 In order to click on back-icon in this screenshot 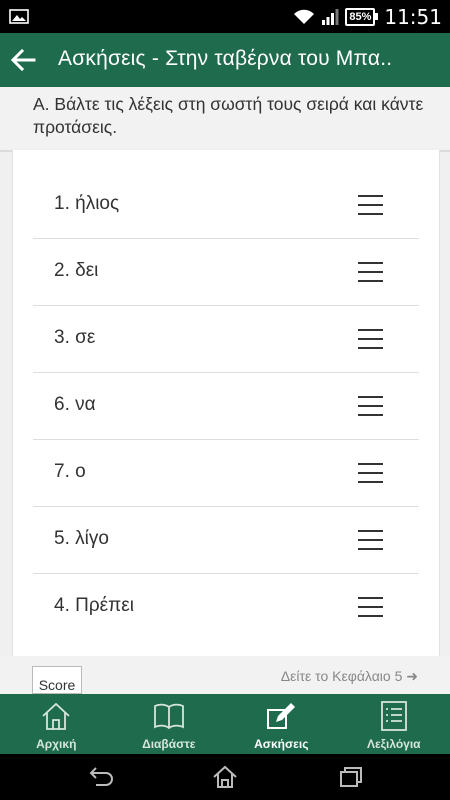, I will do `click(100, 777)`.